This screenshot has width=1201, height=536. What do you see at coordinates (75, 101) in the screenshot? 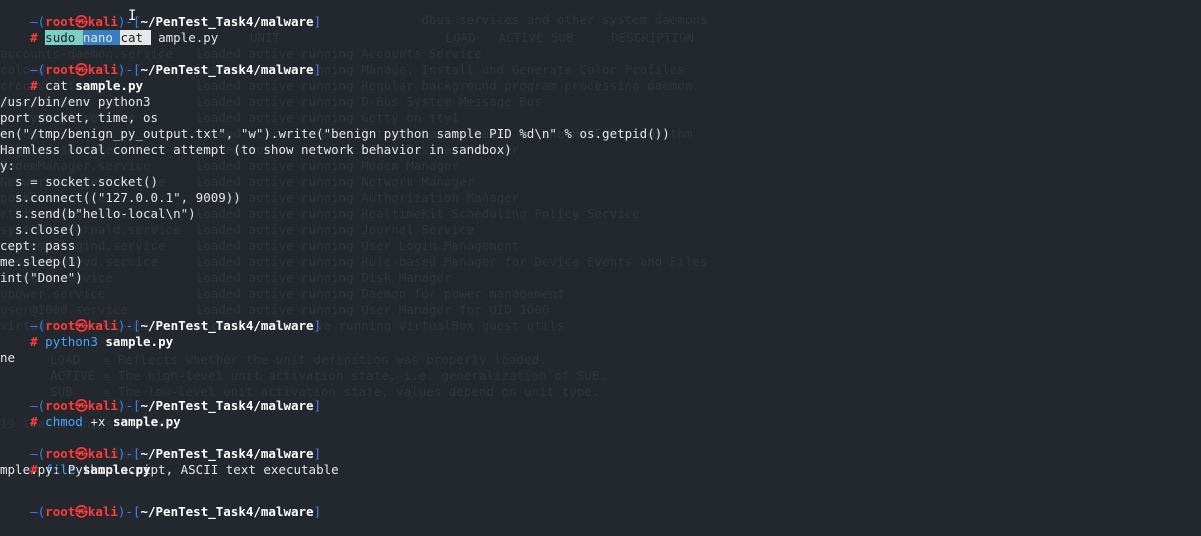
I see `code-line: /usr/bin/env python3` at bounding box center [75, 101].